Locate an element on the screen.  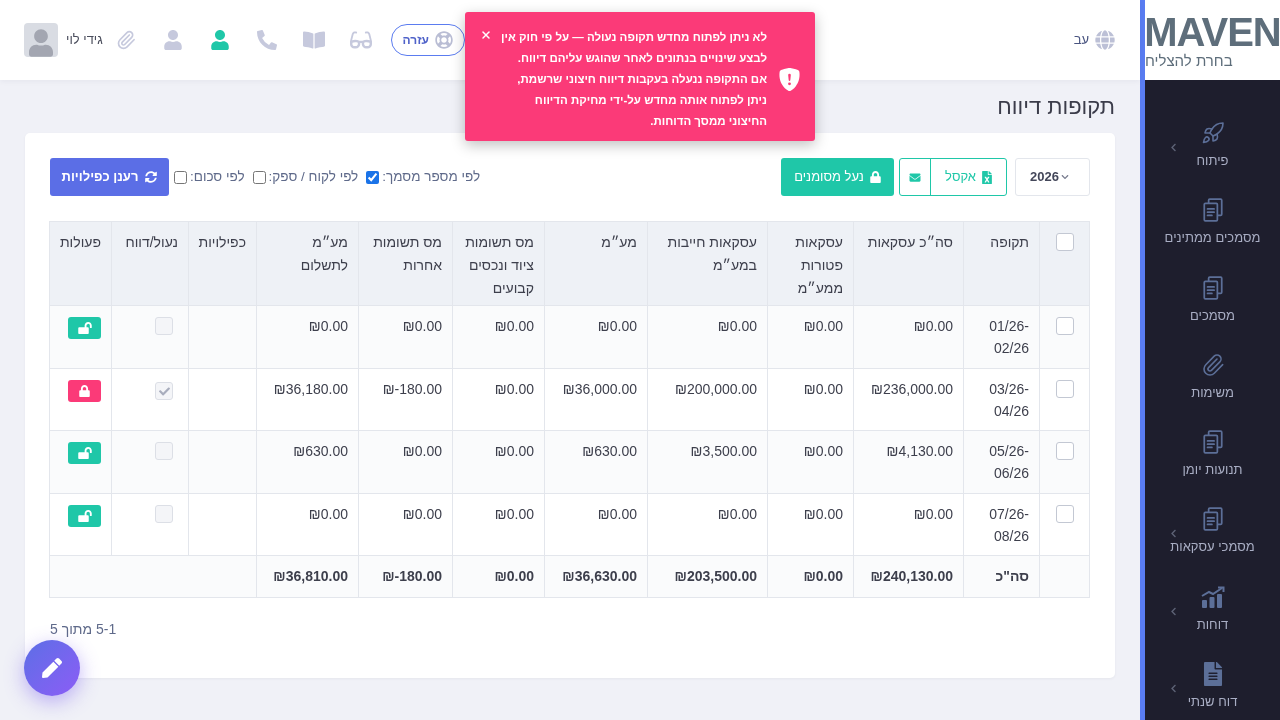
paperclip-icon is located at coordinates (1212, 364).